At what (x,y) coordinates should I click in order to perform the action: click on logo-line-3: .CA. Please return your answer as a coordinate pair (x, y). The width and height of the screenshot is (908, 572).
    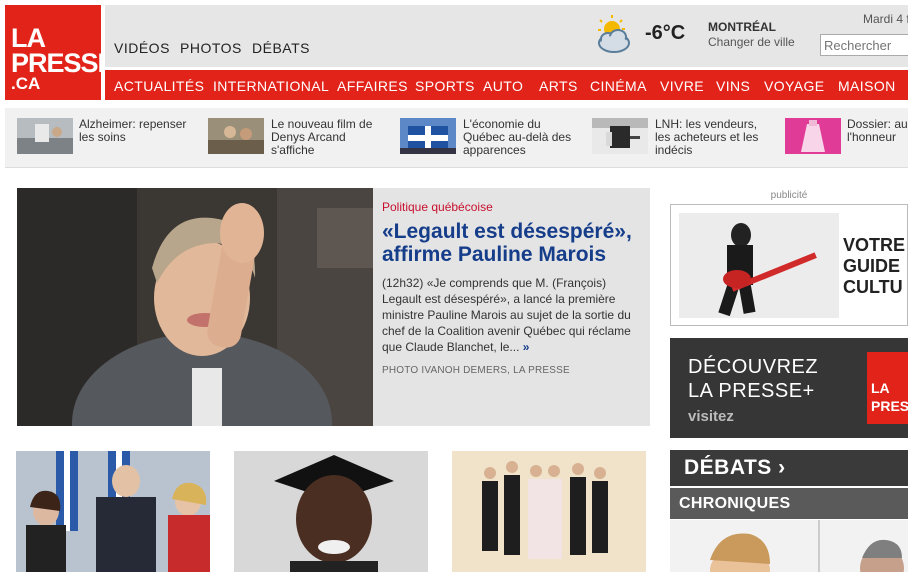
    Looking at the image, I should click on (26, 83).